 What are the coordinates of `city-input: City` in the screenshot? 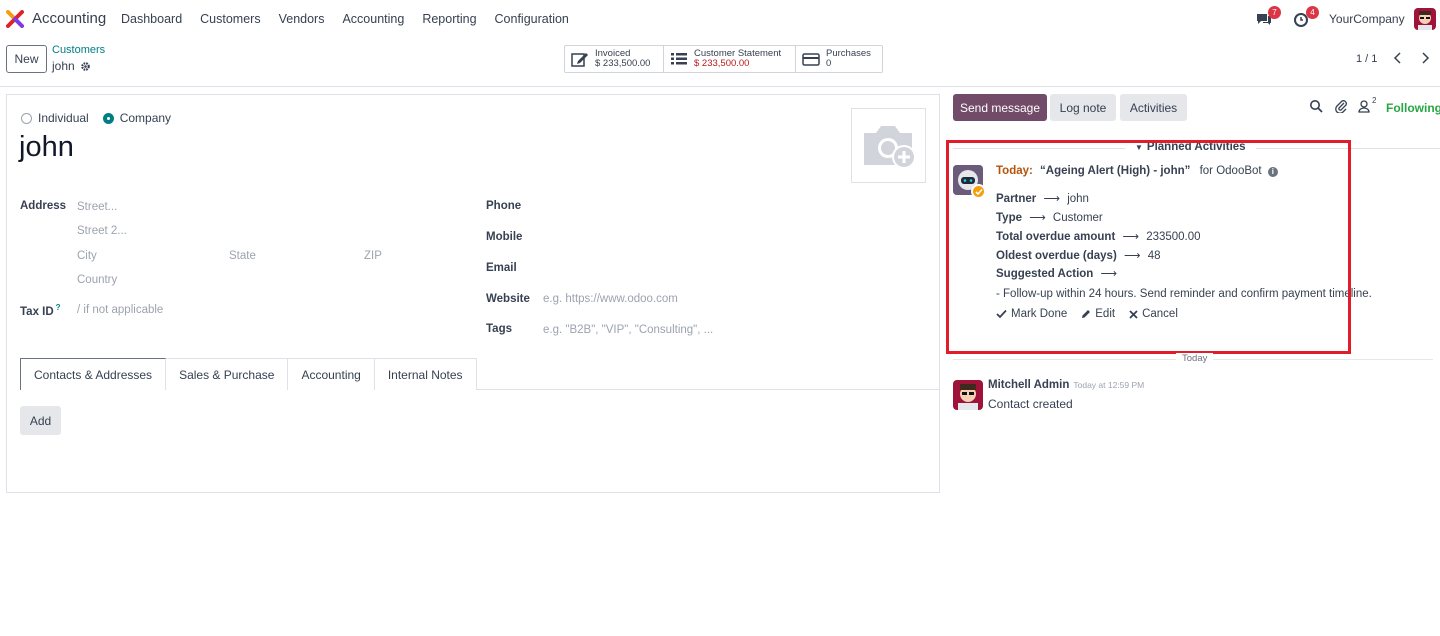 It's located at (87, 256).